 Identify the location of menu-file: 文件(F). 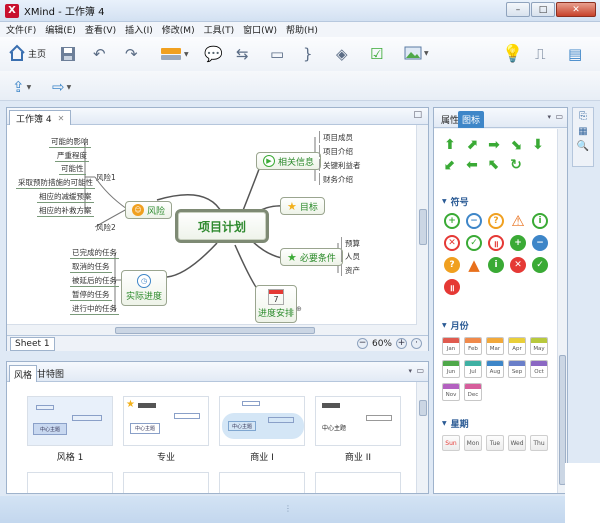
(21, 29).